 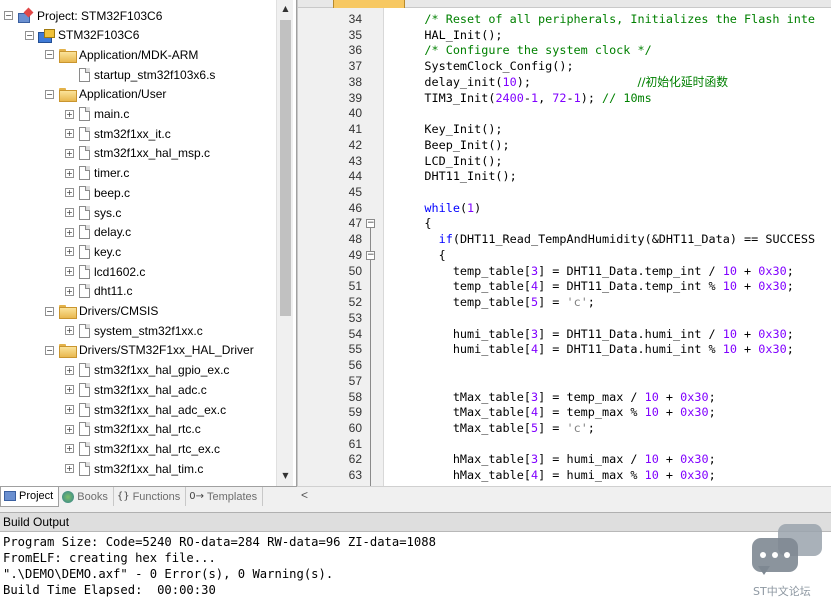 I want to click on code-line: 38 delay_init(10); //初始化延时函数, so click(x=564, y=83).